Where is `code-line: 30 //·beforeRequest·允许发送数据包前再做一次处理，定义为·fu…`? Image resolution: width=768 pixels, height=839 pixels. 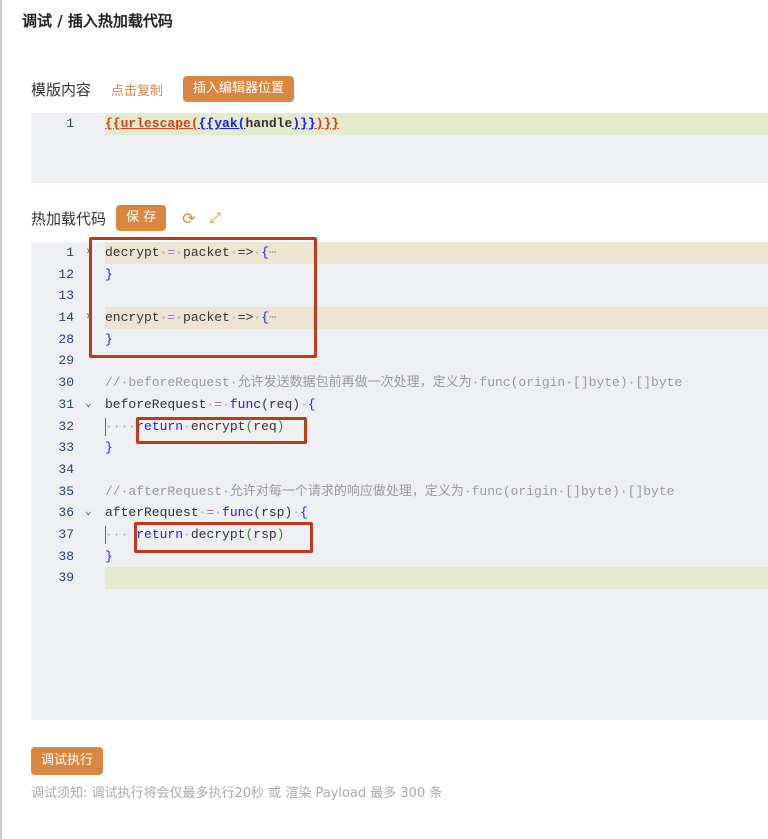
code-line: 30 //·beforeRequest·允许发送数据包前再做一次处理，定义为·fu… is located at coordinates (399, 383).